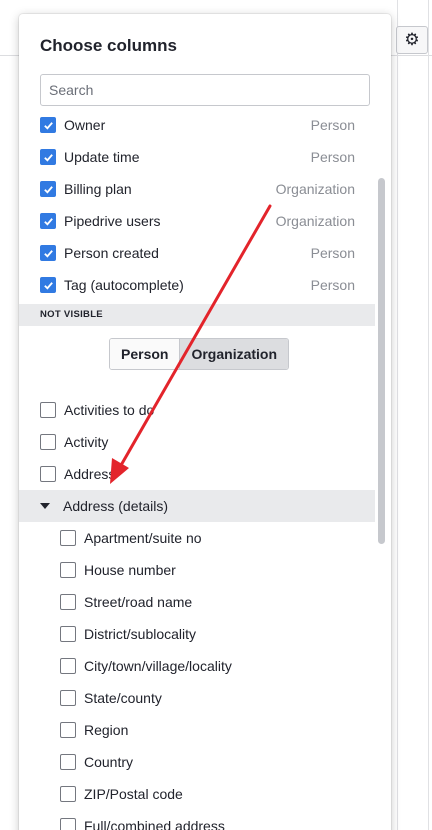  Describe the element at coordinates (143, 538) in the screenshot. I see `column-label: Apartment/suite no` at that location.